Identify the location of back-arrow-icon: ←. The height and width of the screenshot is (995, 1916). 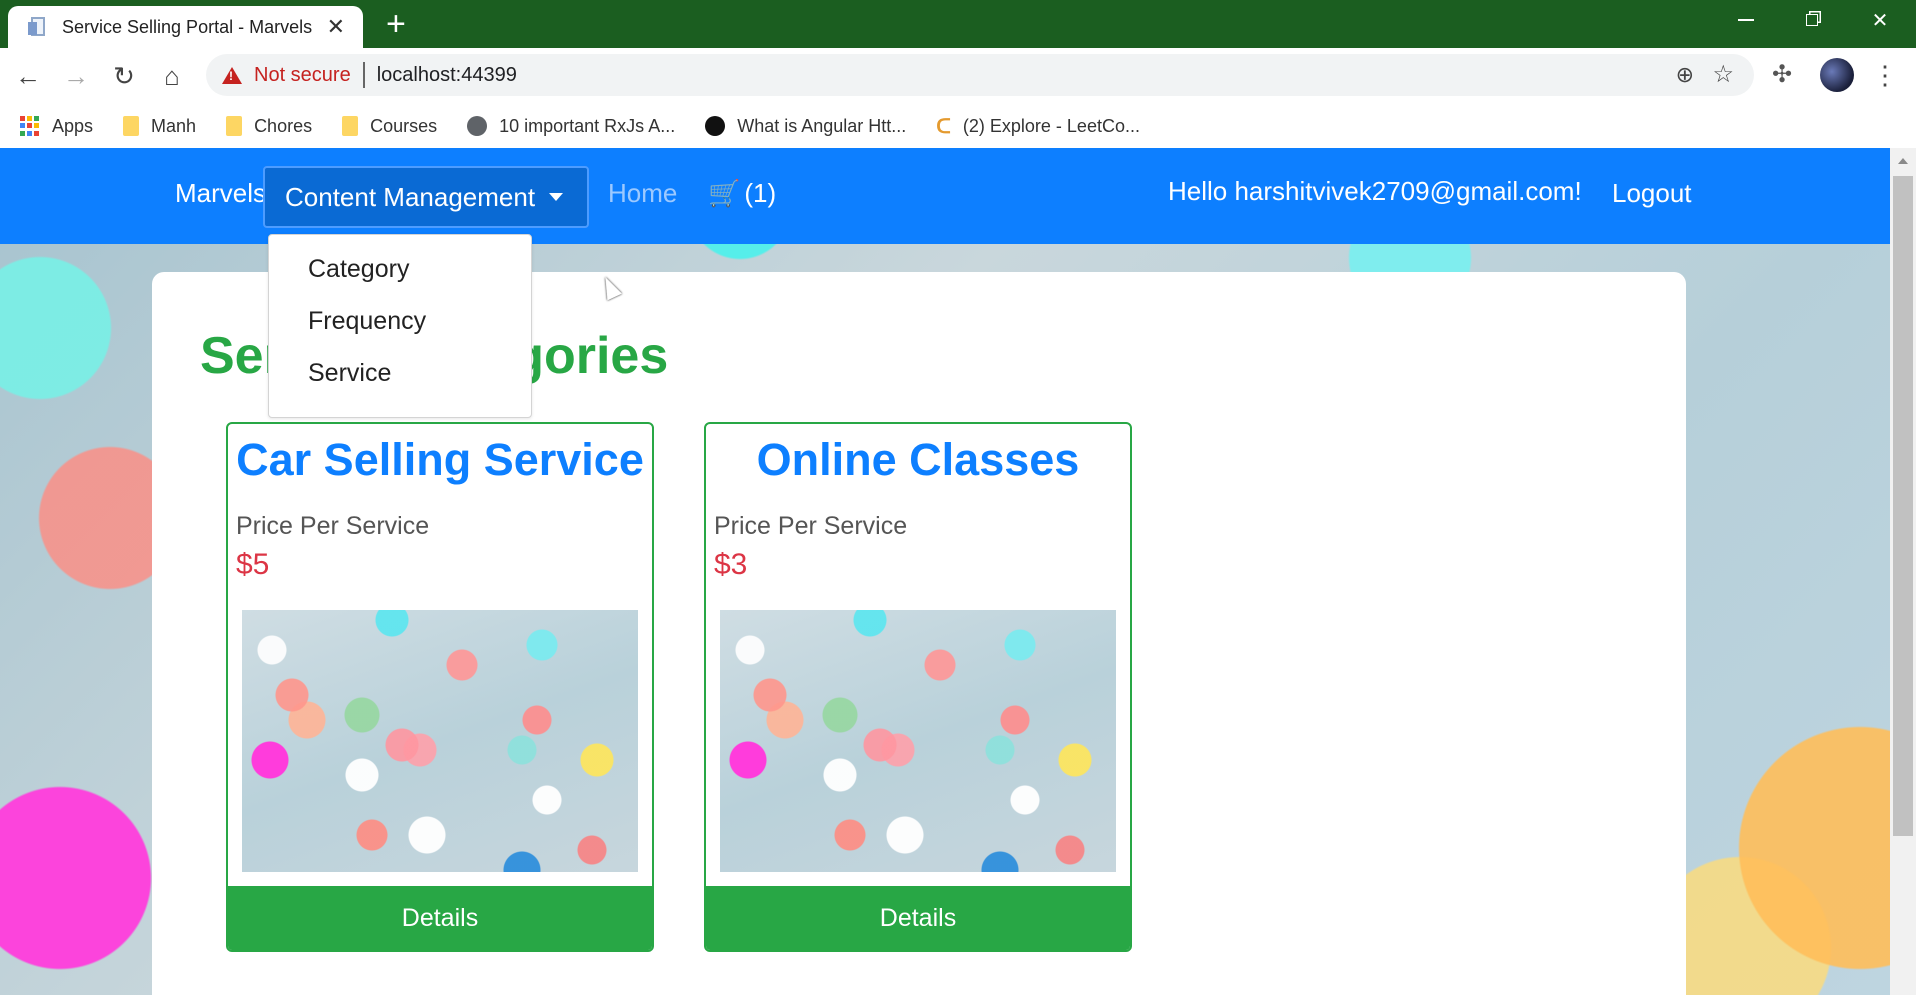
(28, 76).